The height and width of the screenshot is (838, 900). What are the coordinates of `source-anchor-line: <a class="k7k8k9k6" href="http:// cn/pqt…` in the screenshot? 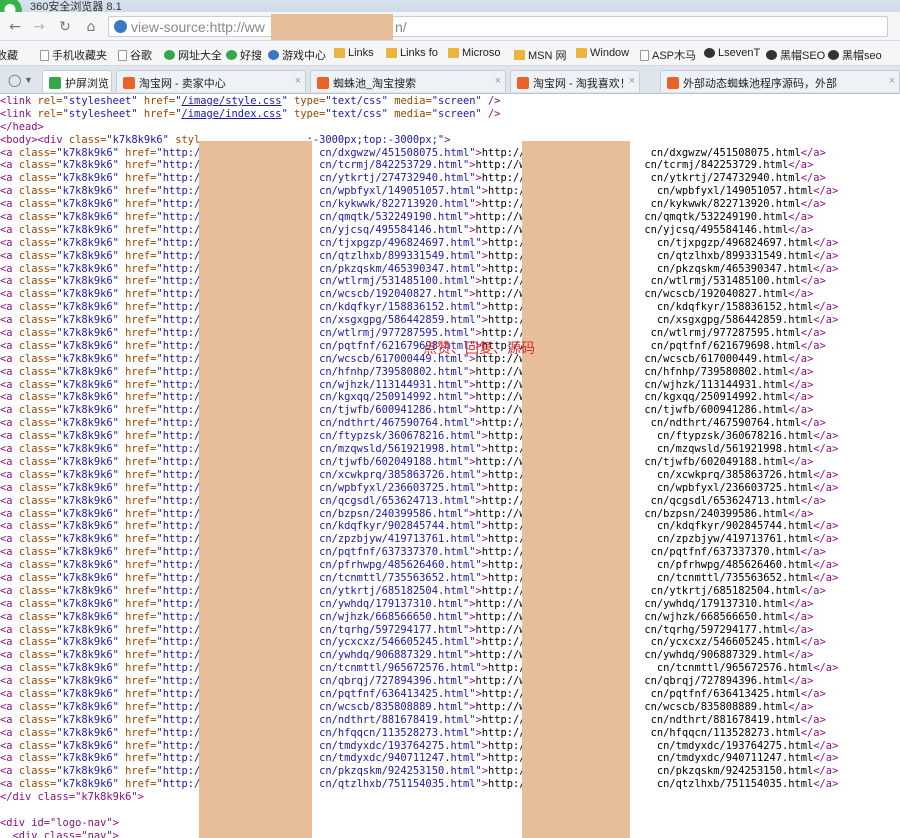 It's located at (413, 552).